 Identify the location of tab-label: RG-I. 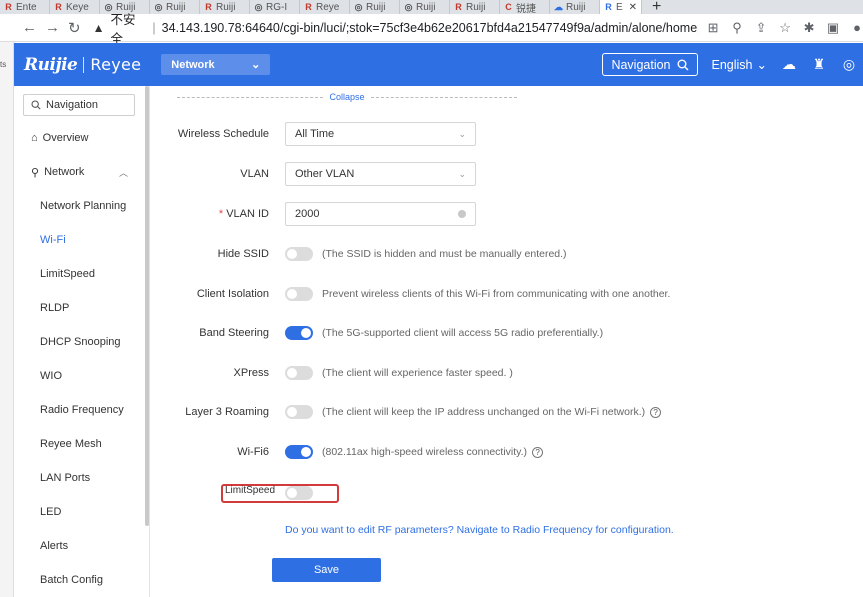
(277, 7).